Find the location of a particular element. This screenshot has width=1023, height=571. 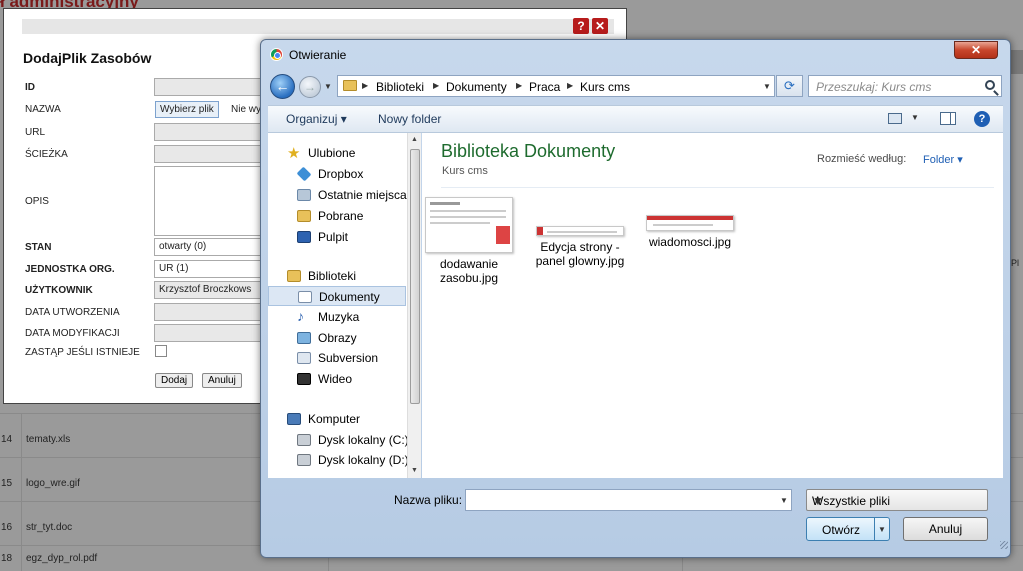

zastap-checkbox is located at coordinates (161, 351).